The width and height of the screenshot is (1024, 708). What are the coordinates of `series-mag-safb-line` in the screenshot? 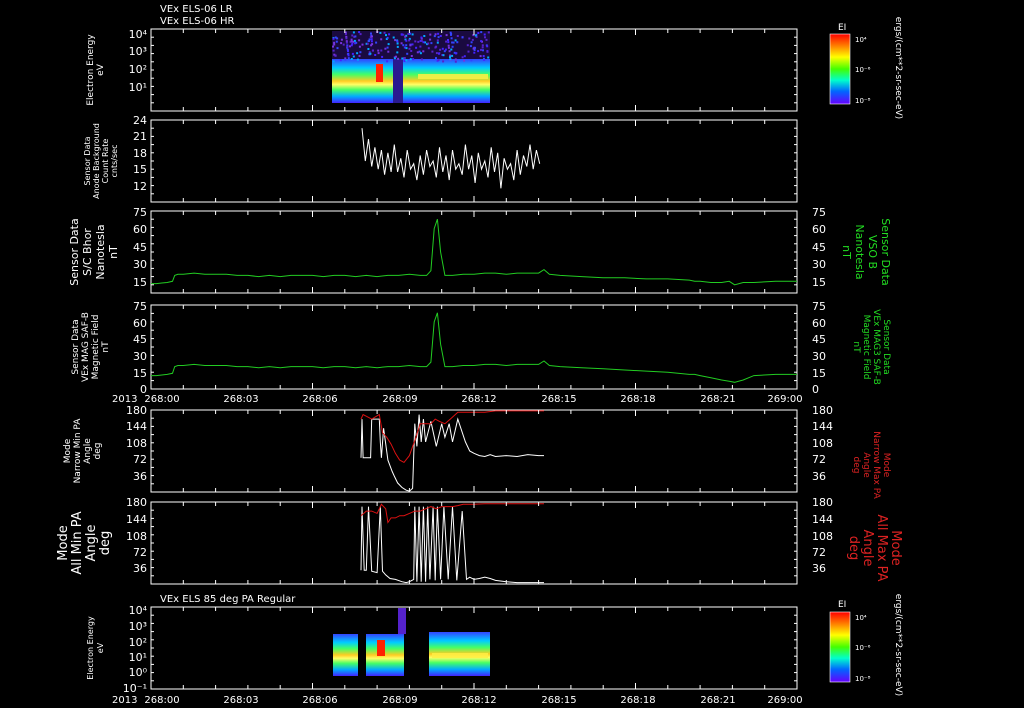 It's located at (474, 347).